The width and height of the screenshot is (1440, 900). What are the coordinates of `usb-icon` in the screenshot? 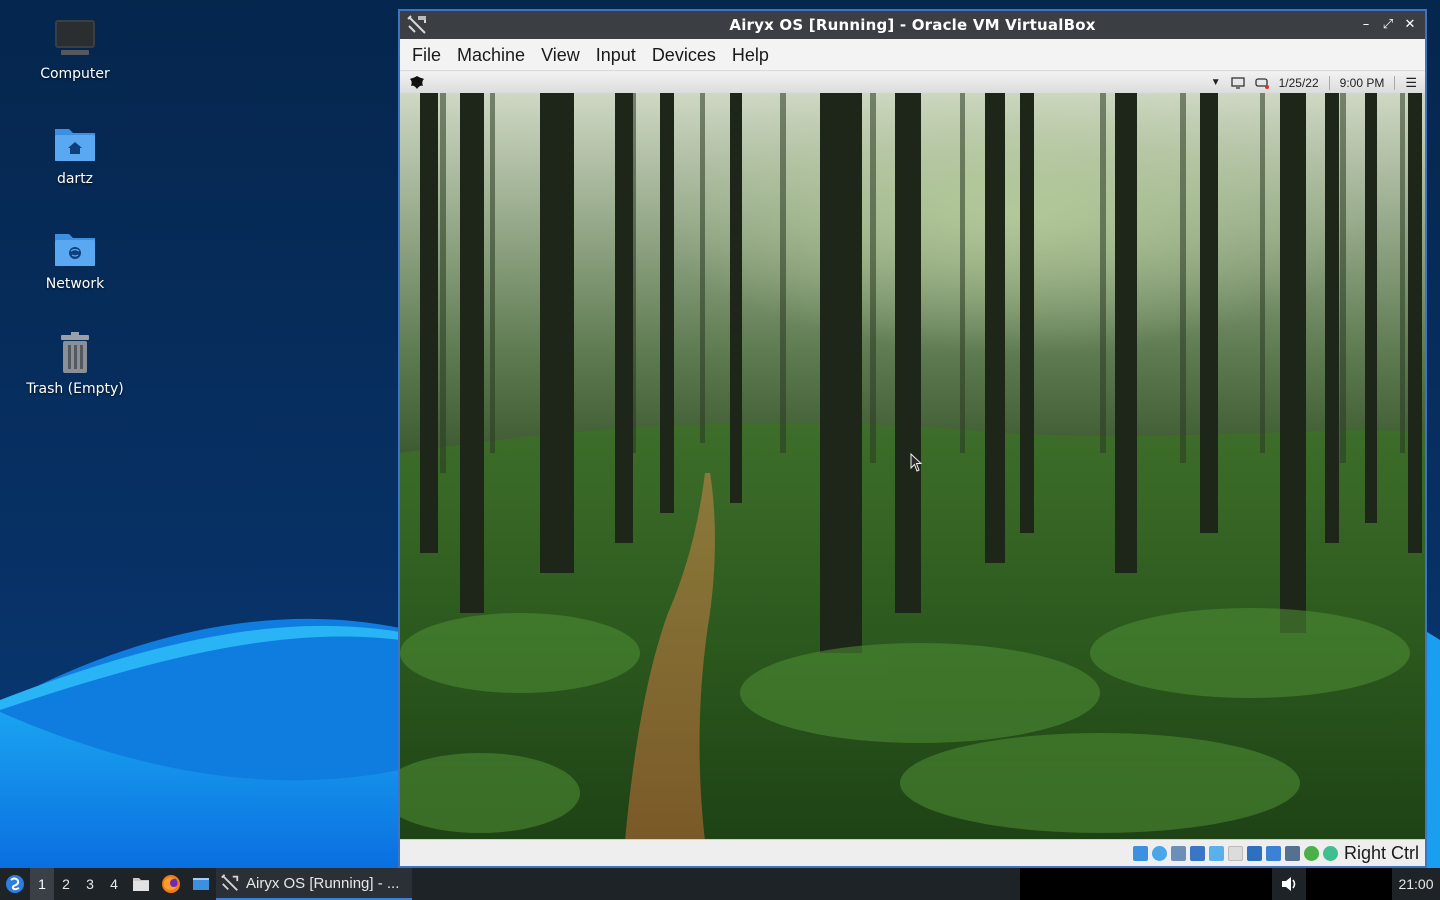 It's located at (1216, 853).